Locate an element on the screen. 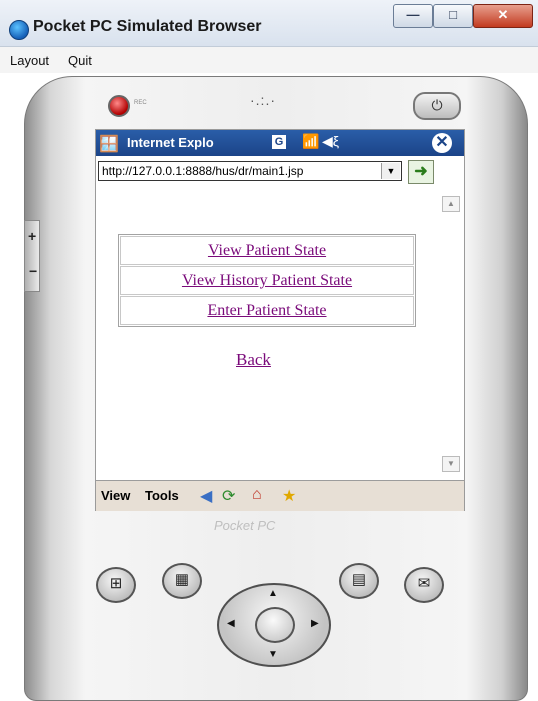  record-button is located at coordinates (119, 106).